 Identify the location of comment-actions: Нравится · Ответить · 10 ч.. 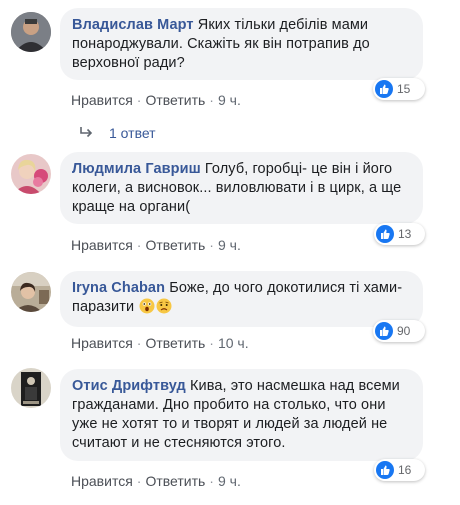
(160, 343).